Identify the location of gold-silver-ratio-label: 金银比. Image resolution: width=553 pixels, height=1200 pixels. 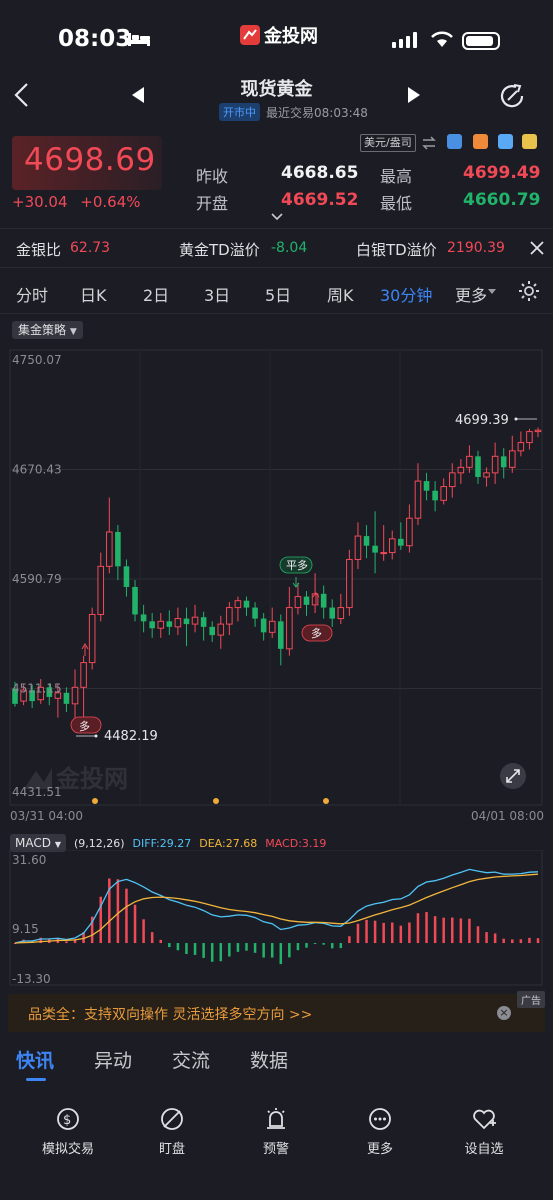
(39, 250).